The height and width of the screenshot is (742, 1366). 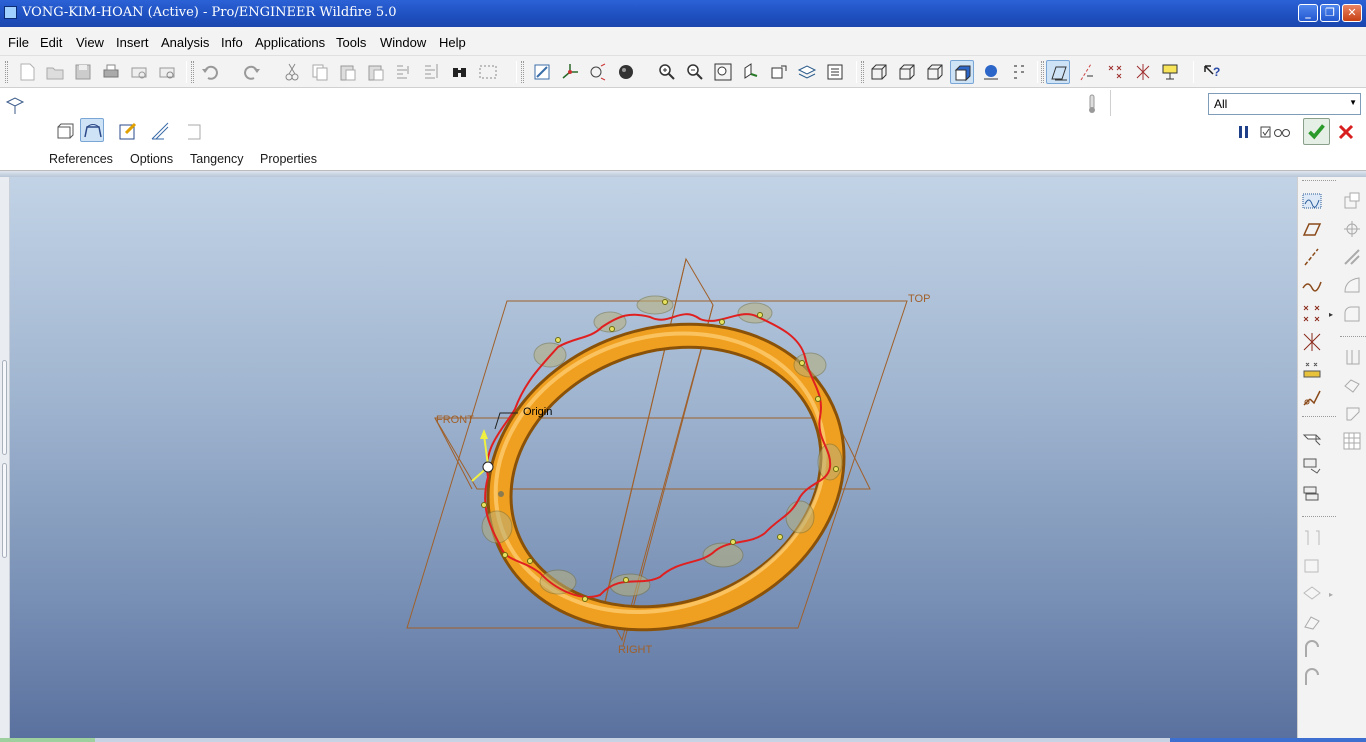 I want to click on context-help-icon: ?, so click(x=1212, y=72).